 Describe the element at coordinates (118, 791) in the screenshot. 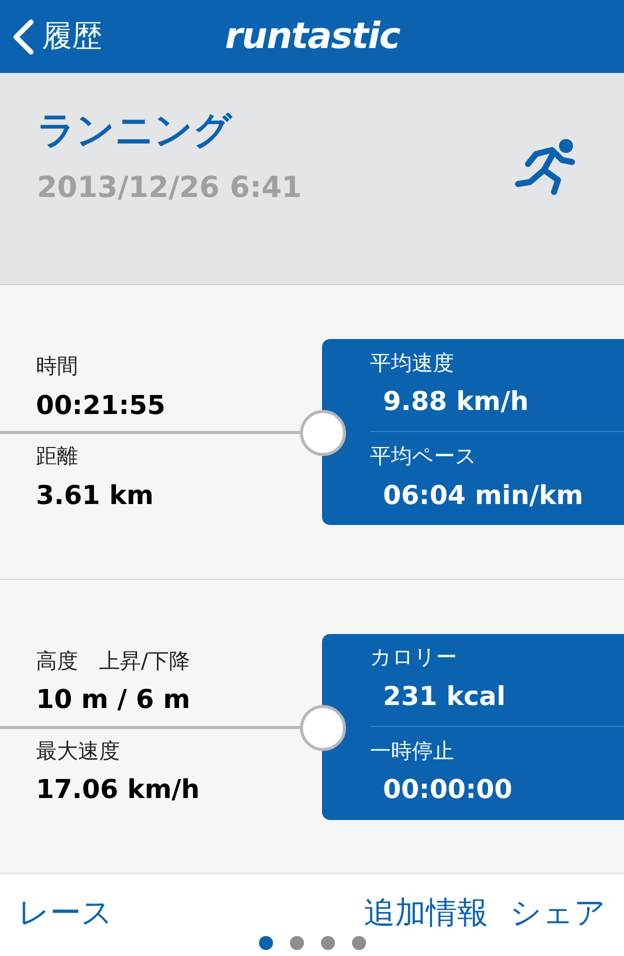

I see `stat-value: 17.06 km/h` at that location.